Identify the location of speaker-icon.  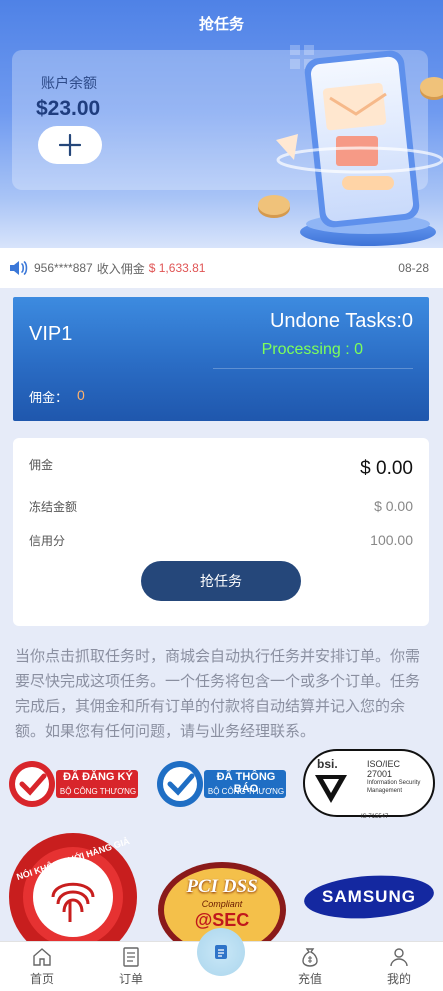
(19, 268).